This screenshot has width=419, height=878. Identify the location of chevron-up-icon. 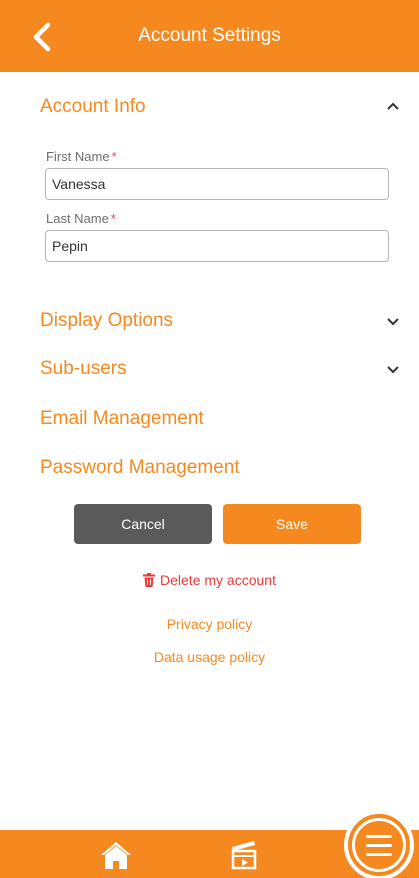
(393, 107).